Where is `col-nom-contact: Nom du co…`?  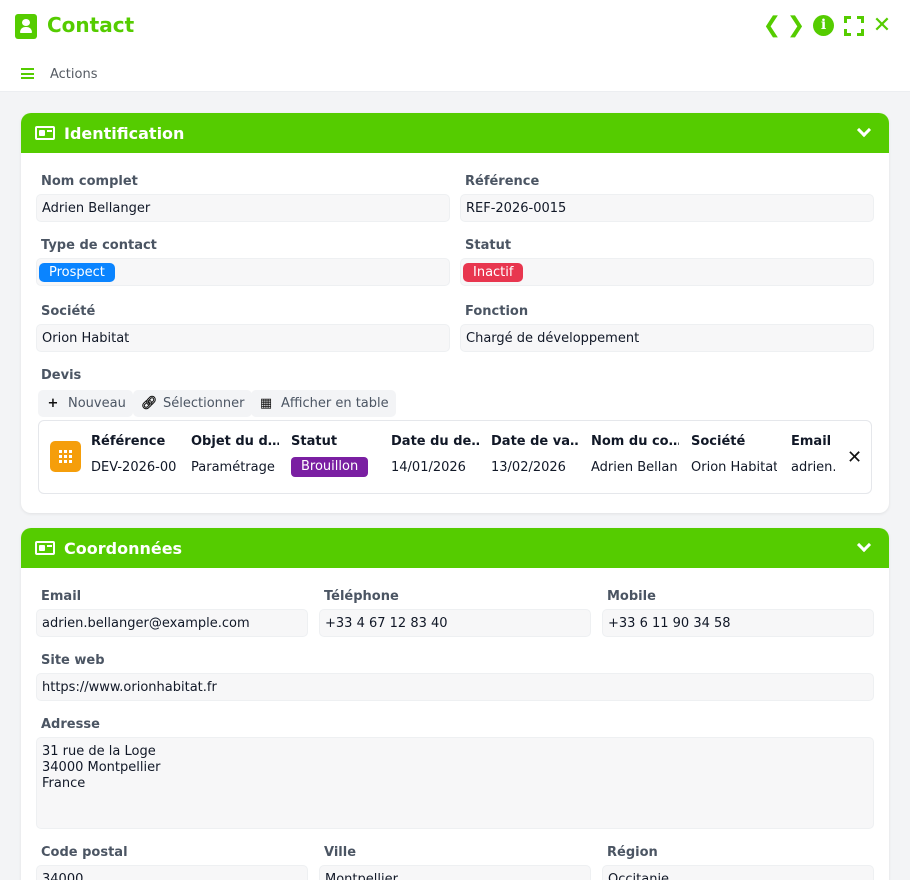
col-nom-contact: Nom du co… is located at coordinates (635, 441).